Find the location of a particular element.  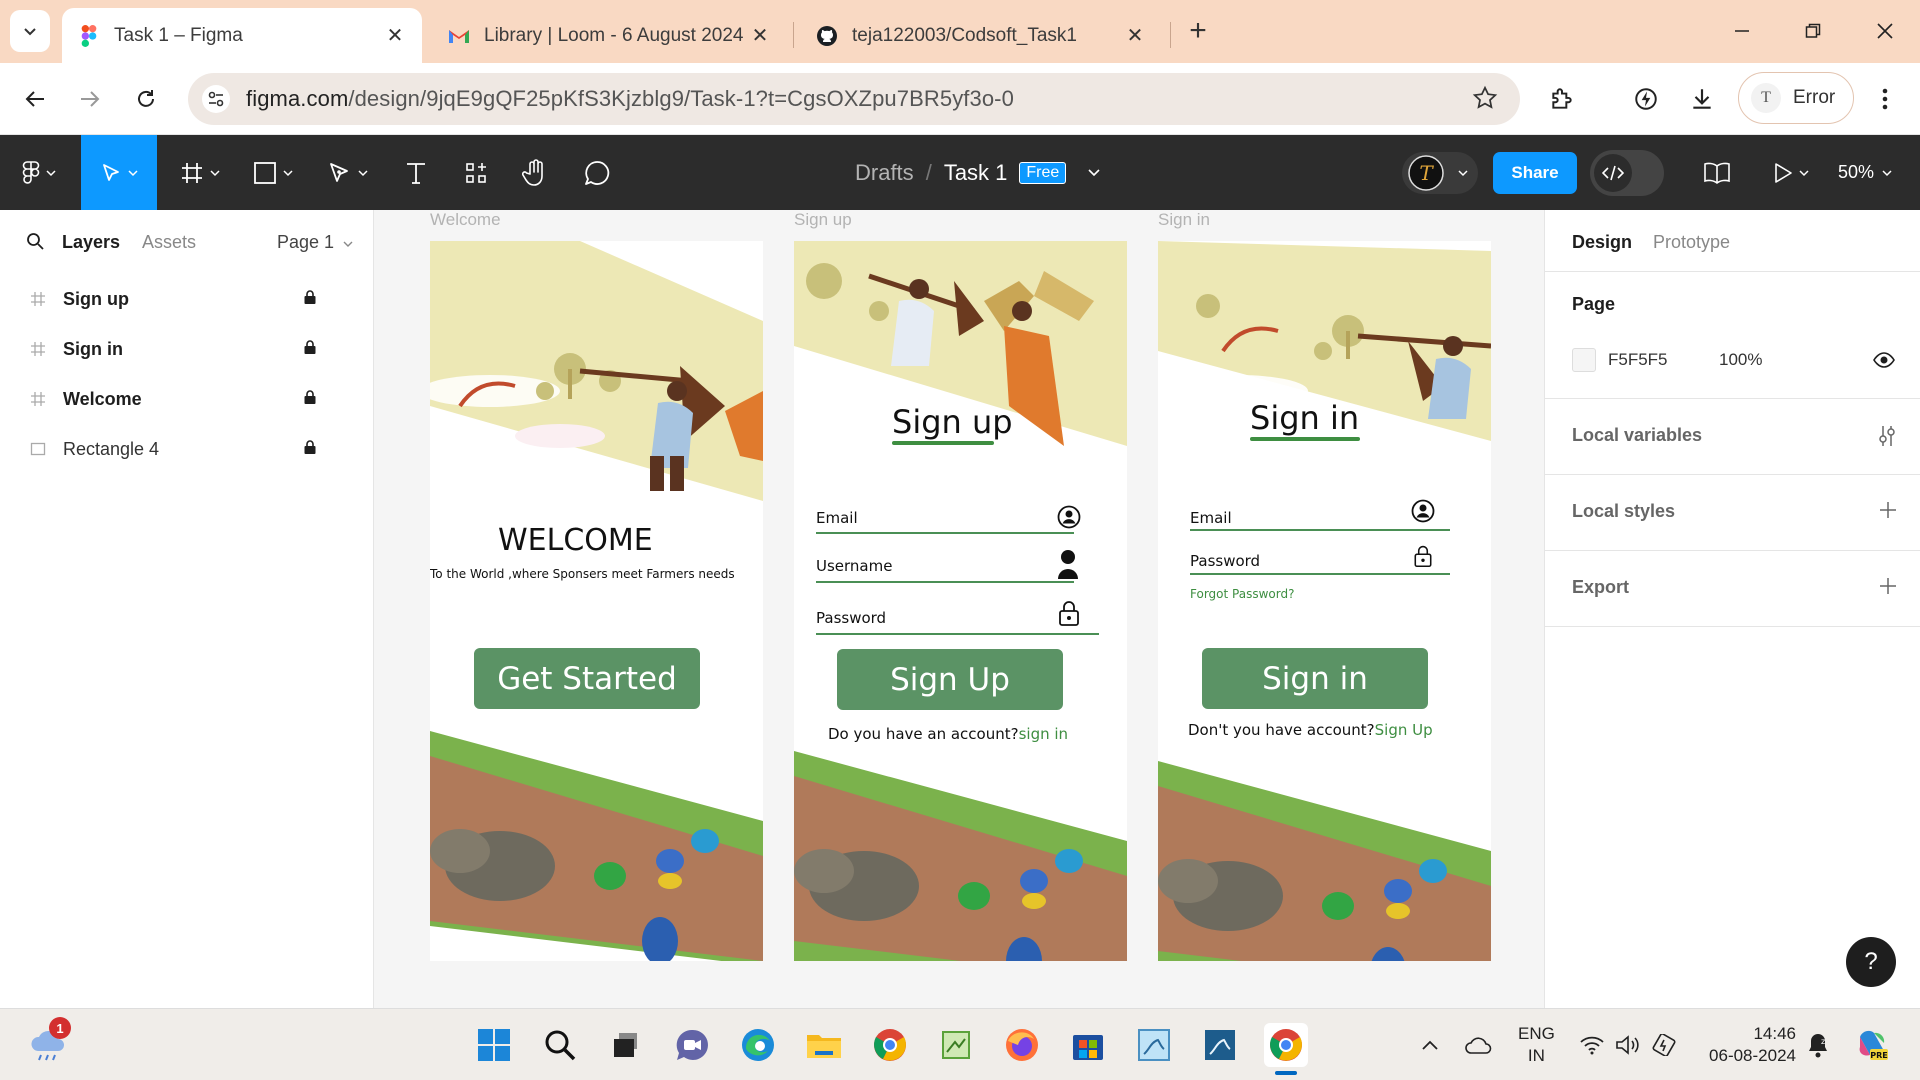

frame-label-sign-in: Sign in is located at coordinates (1184, 220).